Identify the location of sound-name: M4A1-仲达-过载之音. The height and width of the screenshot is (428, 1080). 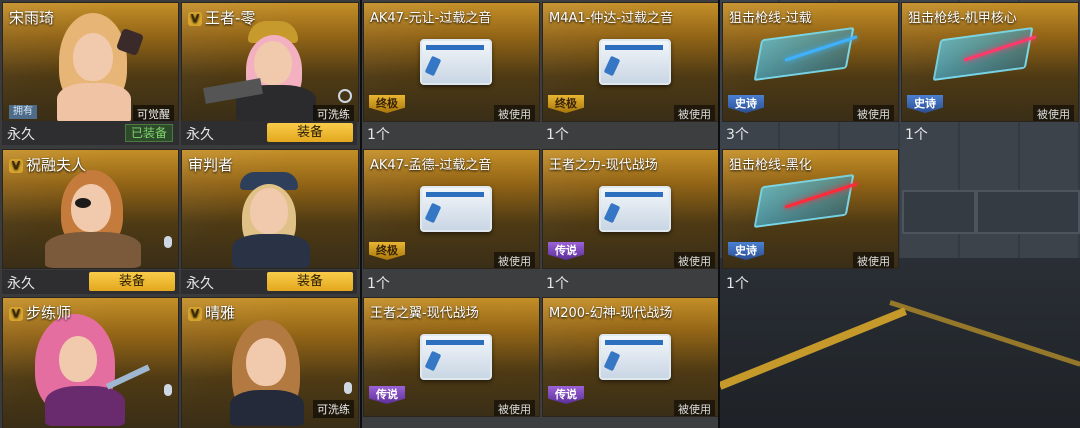
(611, 18).